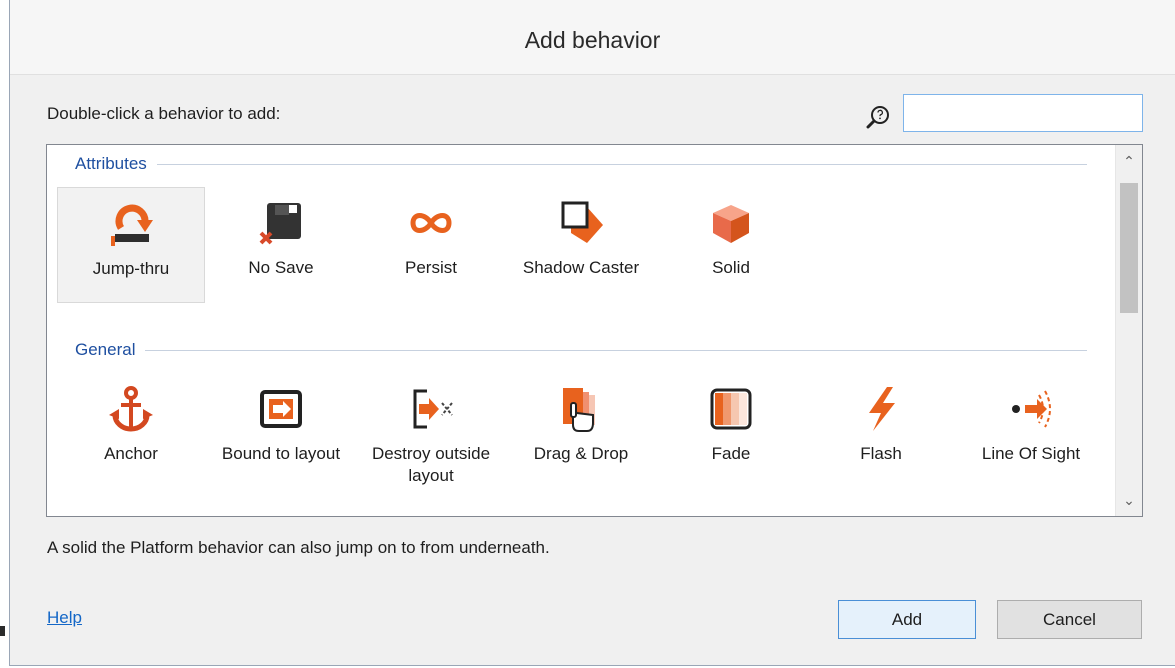 This screenshot has width=1175, height=668. Describe the element at coordinates (1129, 161) in the screenshot. I see `scroll-up-icon: ⌃` at that location.